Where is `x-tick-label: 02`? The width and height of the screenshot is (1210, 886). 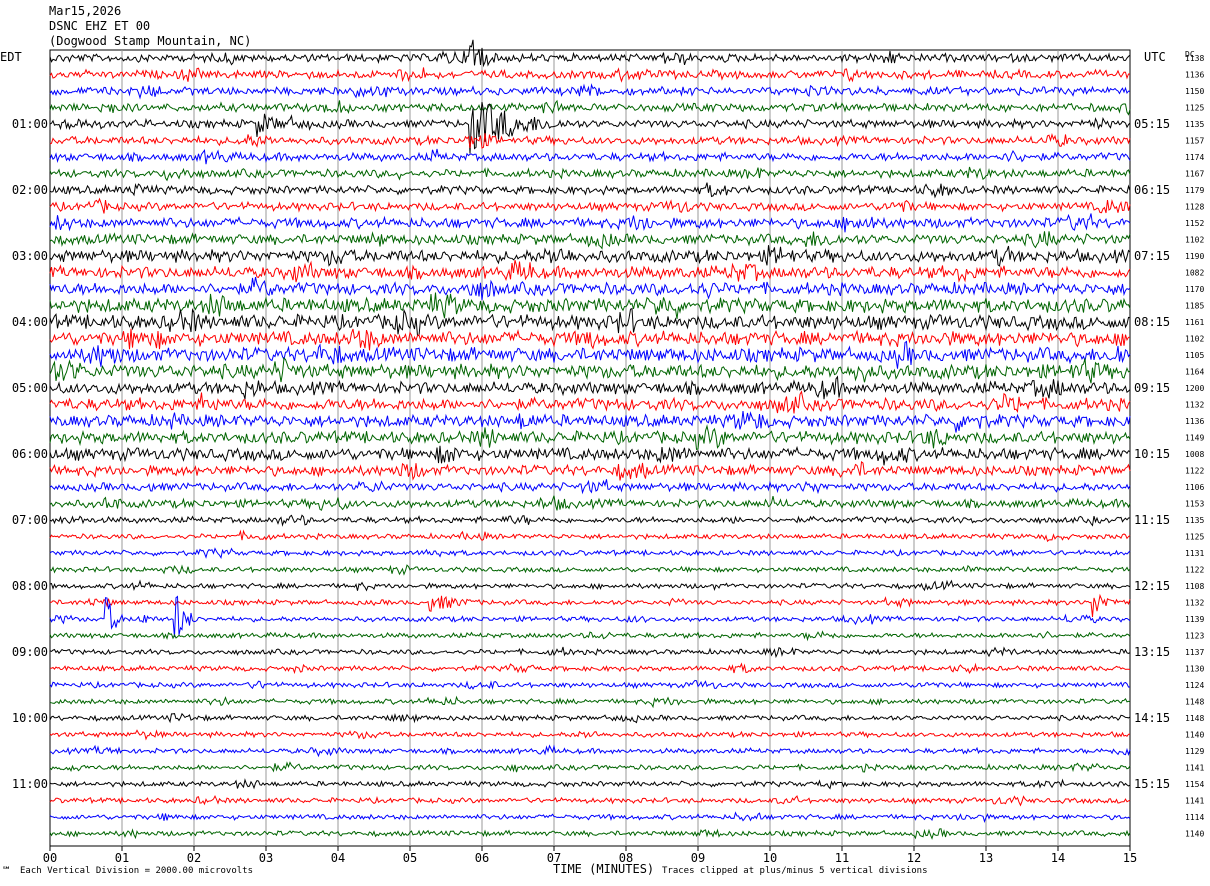 x-tick-label: 02 is located at coordinates (194, 858).